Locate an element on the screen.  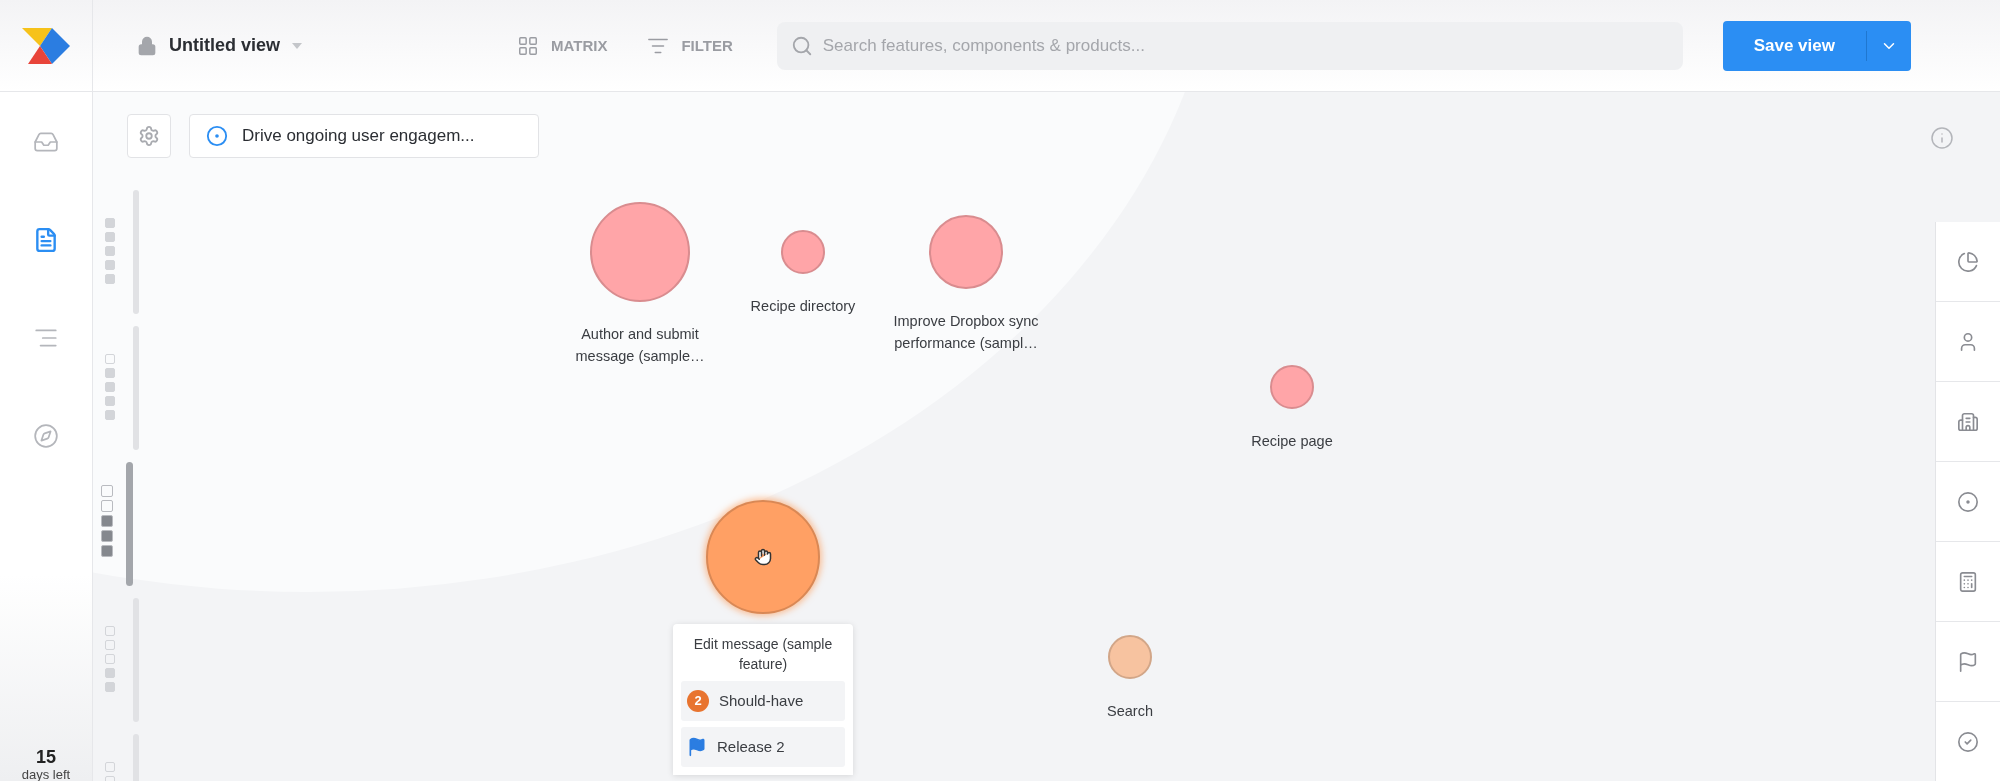
priority-row: 2 Should-have is located at coordinates (763, 700).